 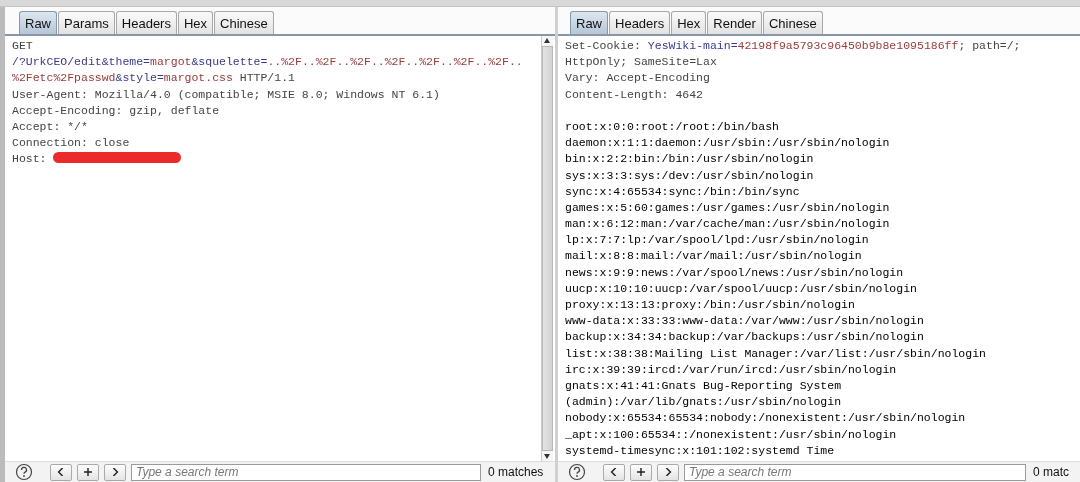 What do you see at coordinates (692, 45) in the screenshot?
I see `code-text: YesWiki-main=` at bounding box center [692, 45].